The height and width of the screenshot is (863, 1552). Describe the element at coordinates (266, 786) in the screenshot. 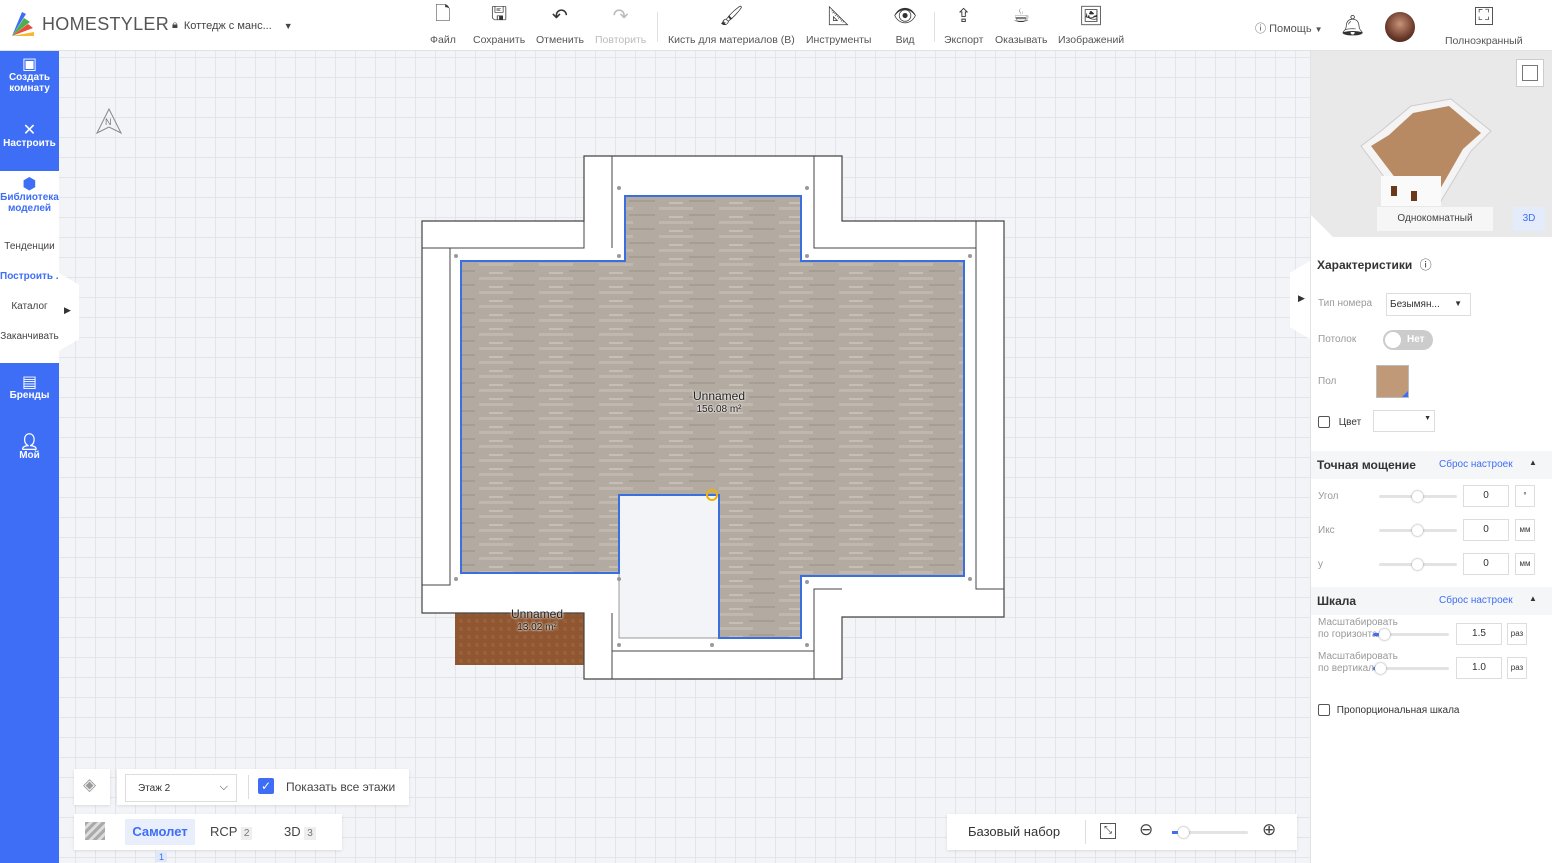

I see `show-all-floors-checkbox: ✓` at that location.